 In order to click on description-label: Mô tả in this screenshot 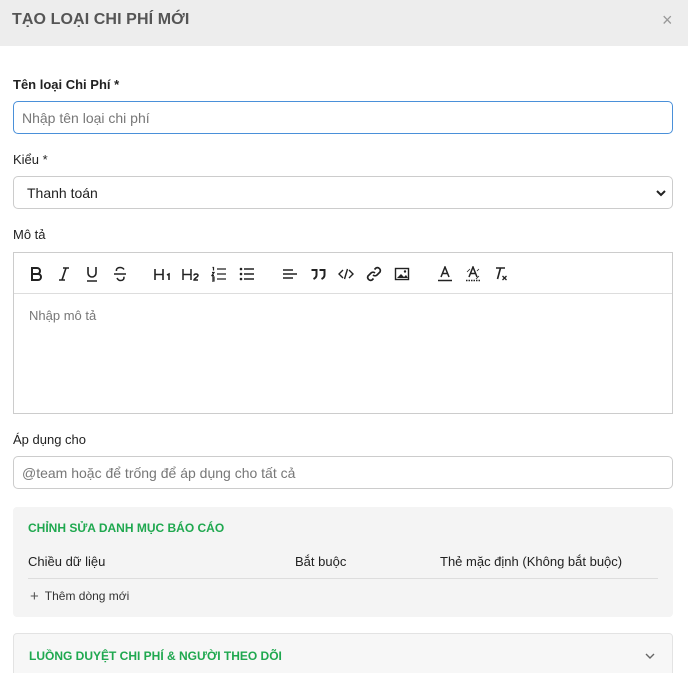, I will do `click(29, 234)`.